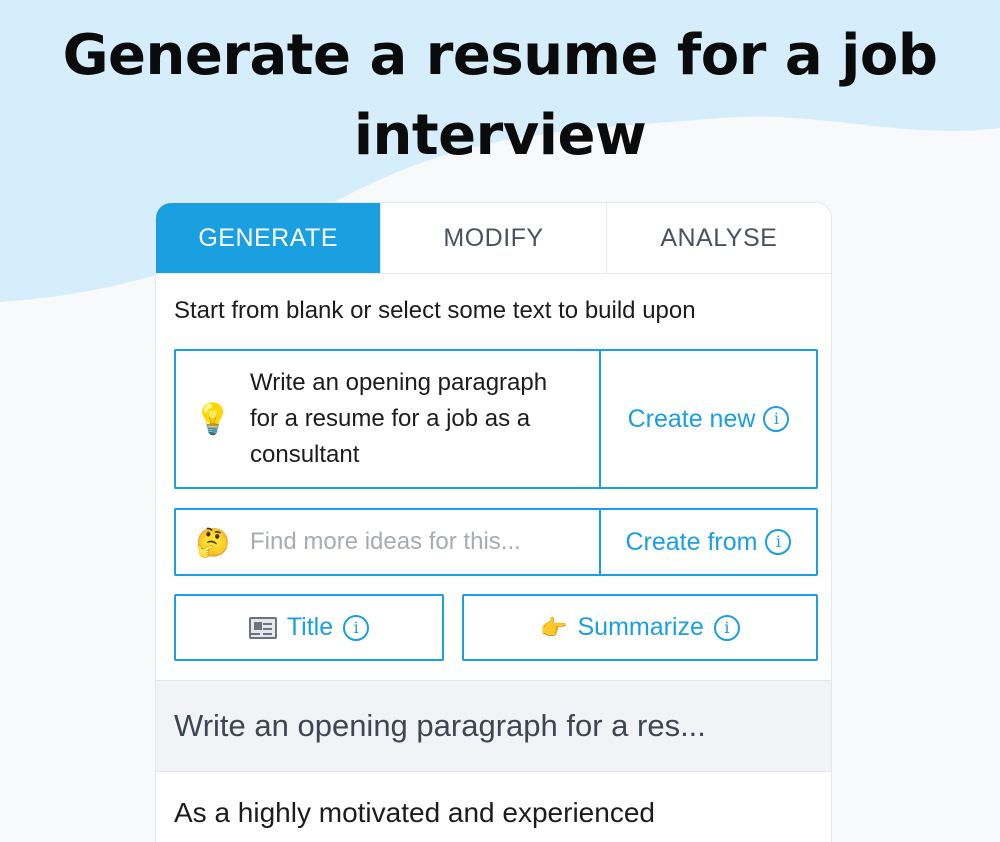  I want to click on quick-actions: Title i 👉 Summarize i, so click(496, 627).